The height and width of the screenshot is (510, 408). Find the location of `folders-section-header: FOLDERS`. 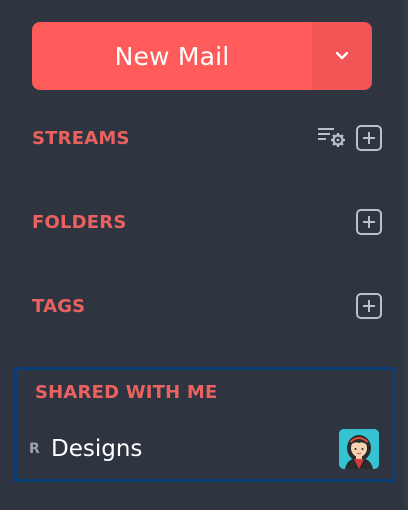

folders-section-header: FOLDERS is located at coordinates (207, 222).